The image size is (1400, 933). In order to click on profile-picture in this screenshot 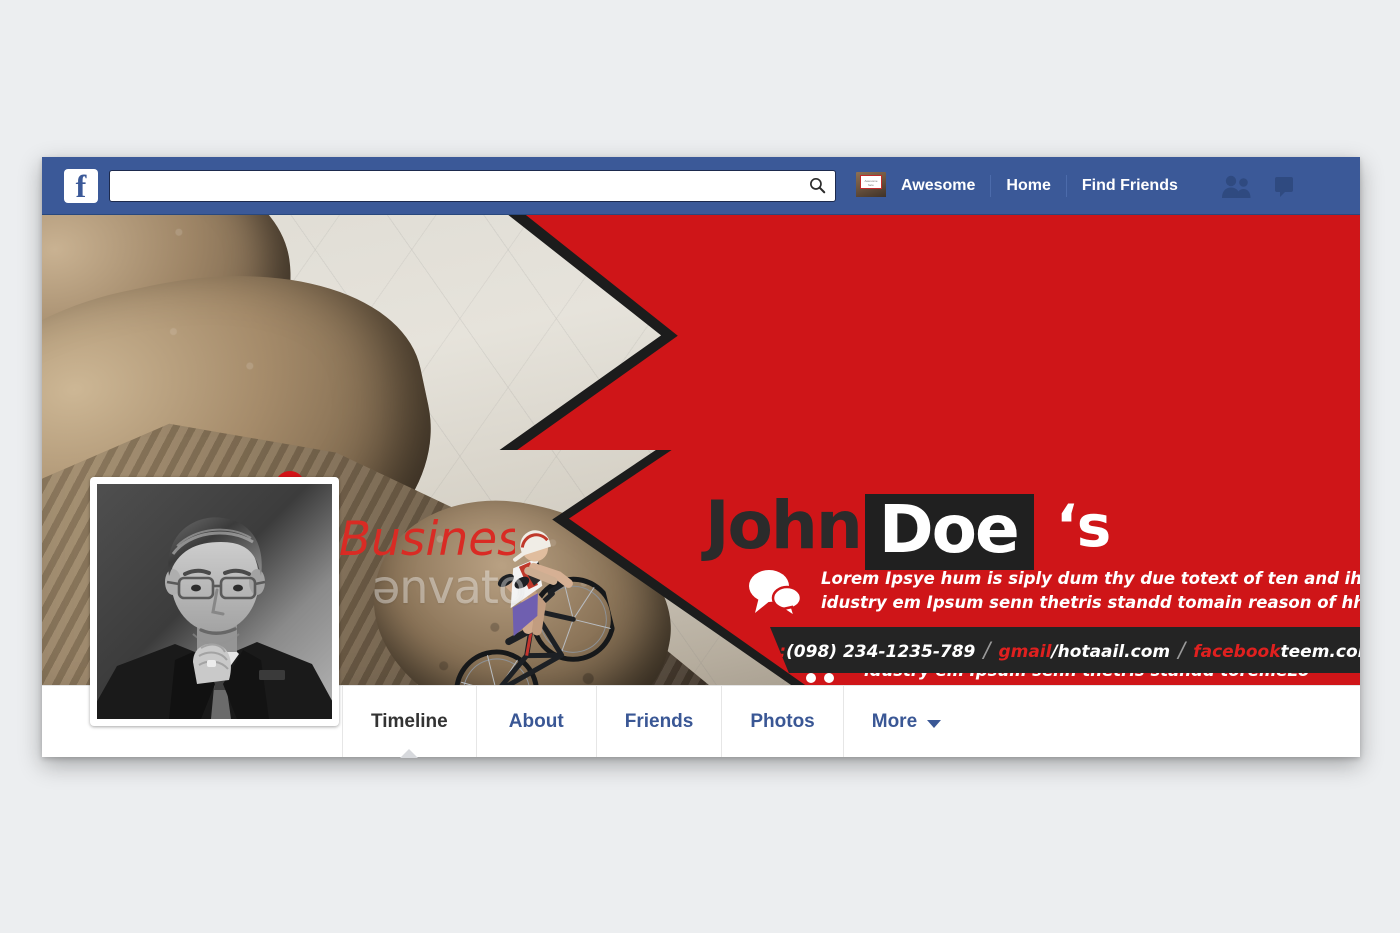, I will do `click(214, 601)`.